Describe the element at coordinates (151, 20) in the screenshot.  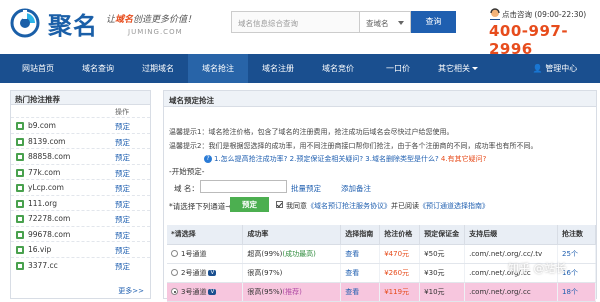
I see `slogan: 让域名创造更多价值！` at that location.